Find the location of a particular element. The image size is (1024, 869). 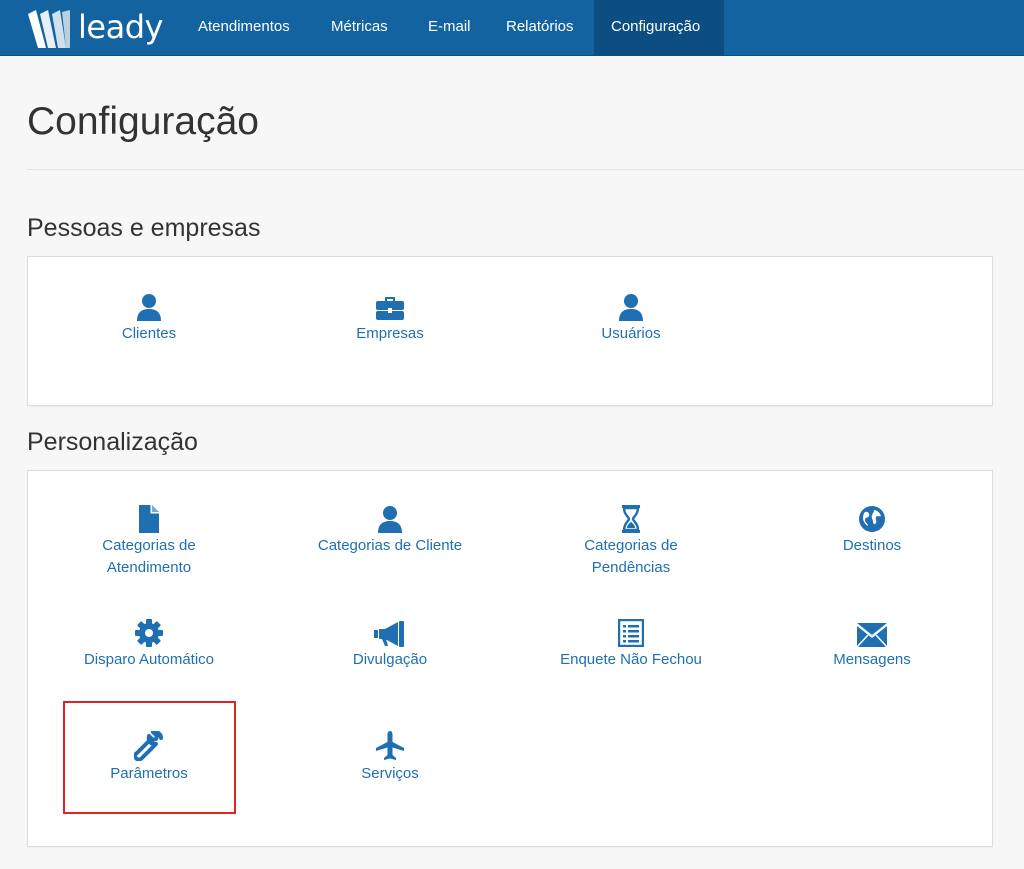

section-title-personalizacao: Personalização is located at coordinates (112, 442).